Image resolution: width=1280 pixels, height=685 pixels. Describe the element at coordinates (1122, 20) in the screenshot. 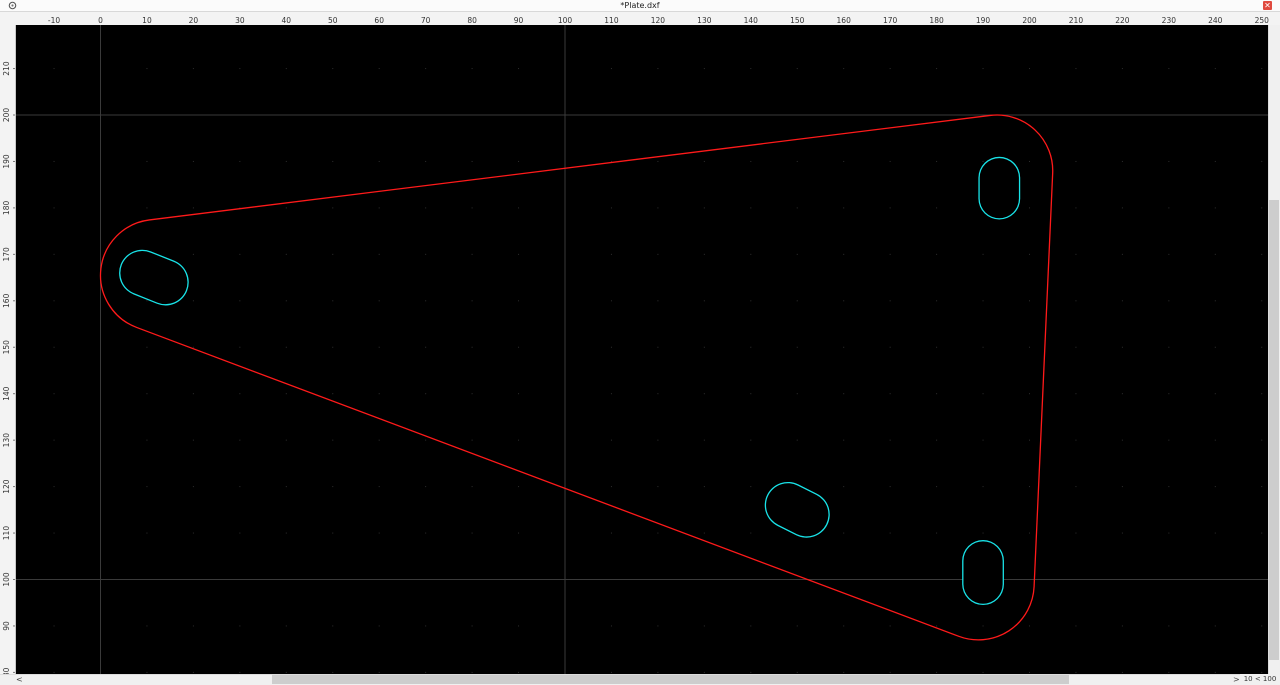

I see `ruler-top-label: 220` at that location.